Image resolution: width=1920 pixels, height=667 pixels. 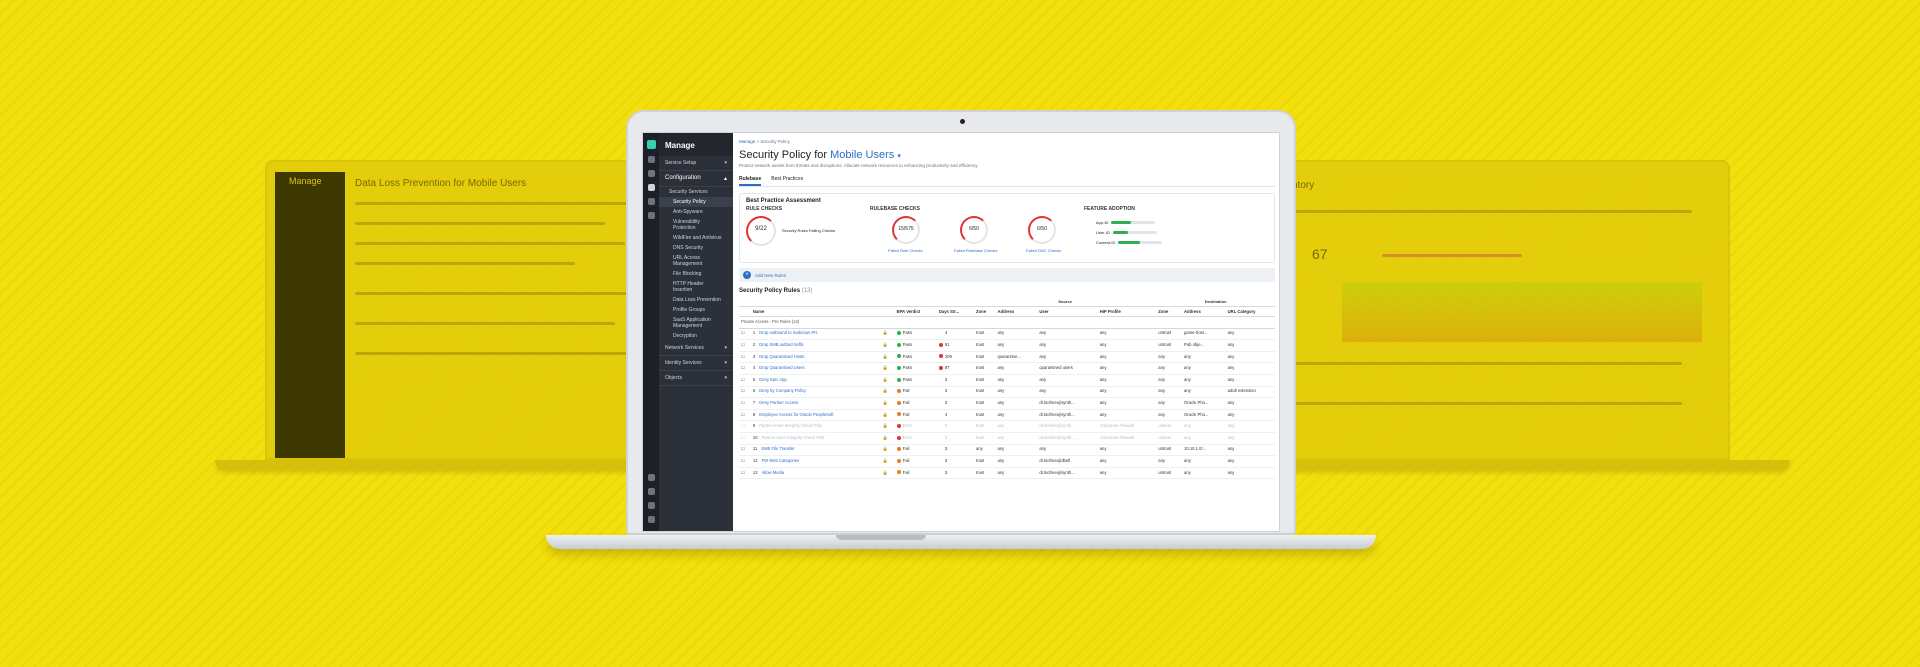 I want to click on sidebar-item: Anti-Spyware, so click(x=696, y=212).